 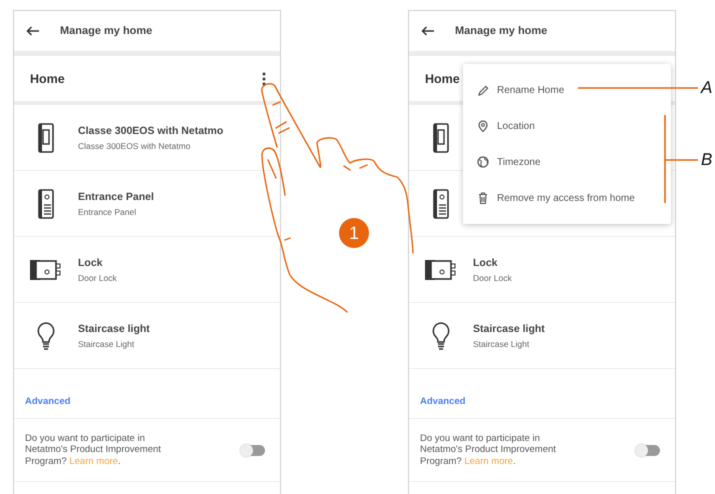 What do you see at coordinates (151, 130) in the screenshot?
I see `device-name: Classe 300EOS with Netatmo` at bounding box center [151, 130].